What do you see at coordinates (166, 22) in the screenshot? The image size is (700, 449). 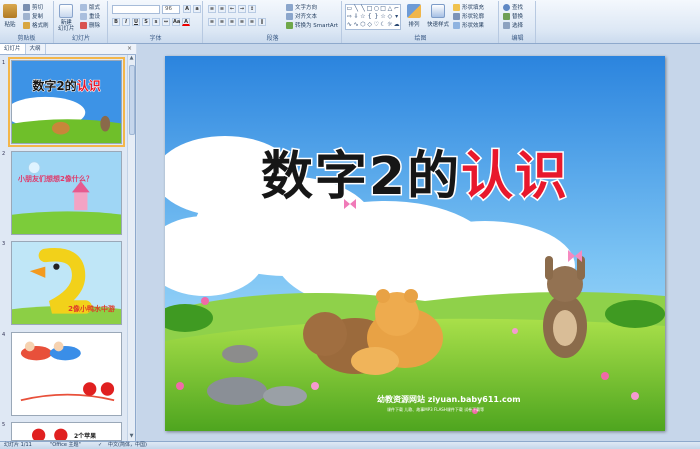 I see `spacing-icon: ↔` at bounding box center [166, 22].